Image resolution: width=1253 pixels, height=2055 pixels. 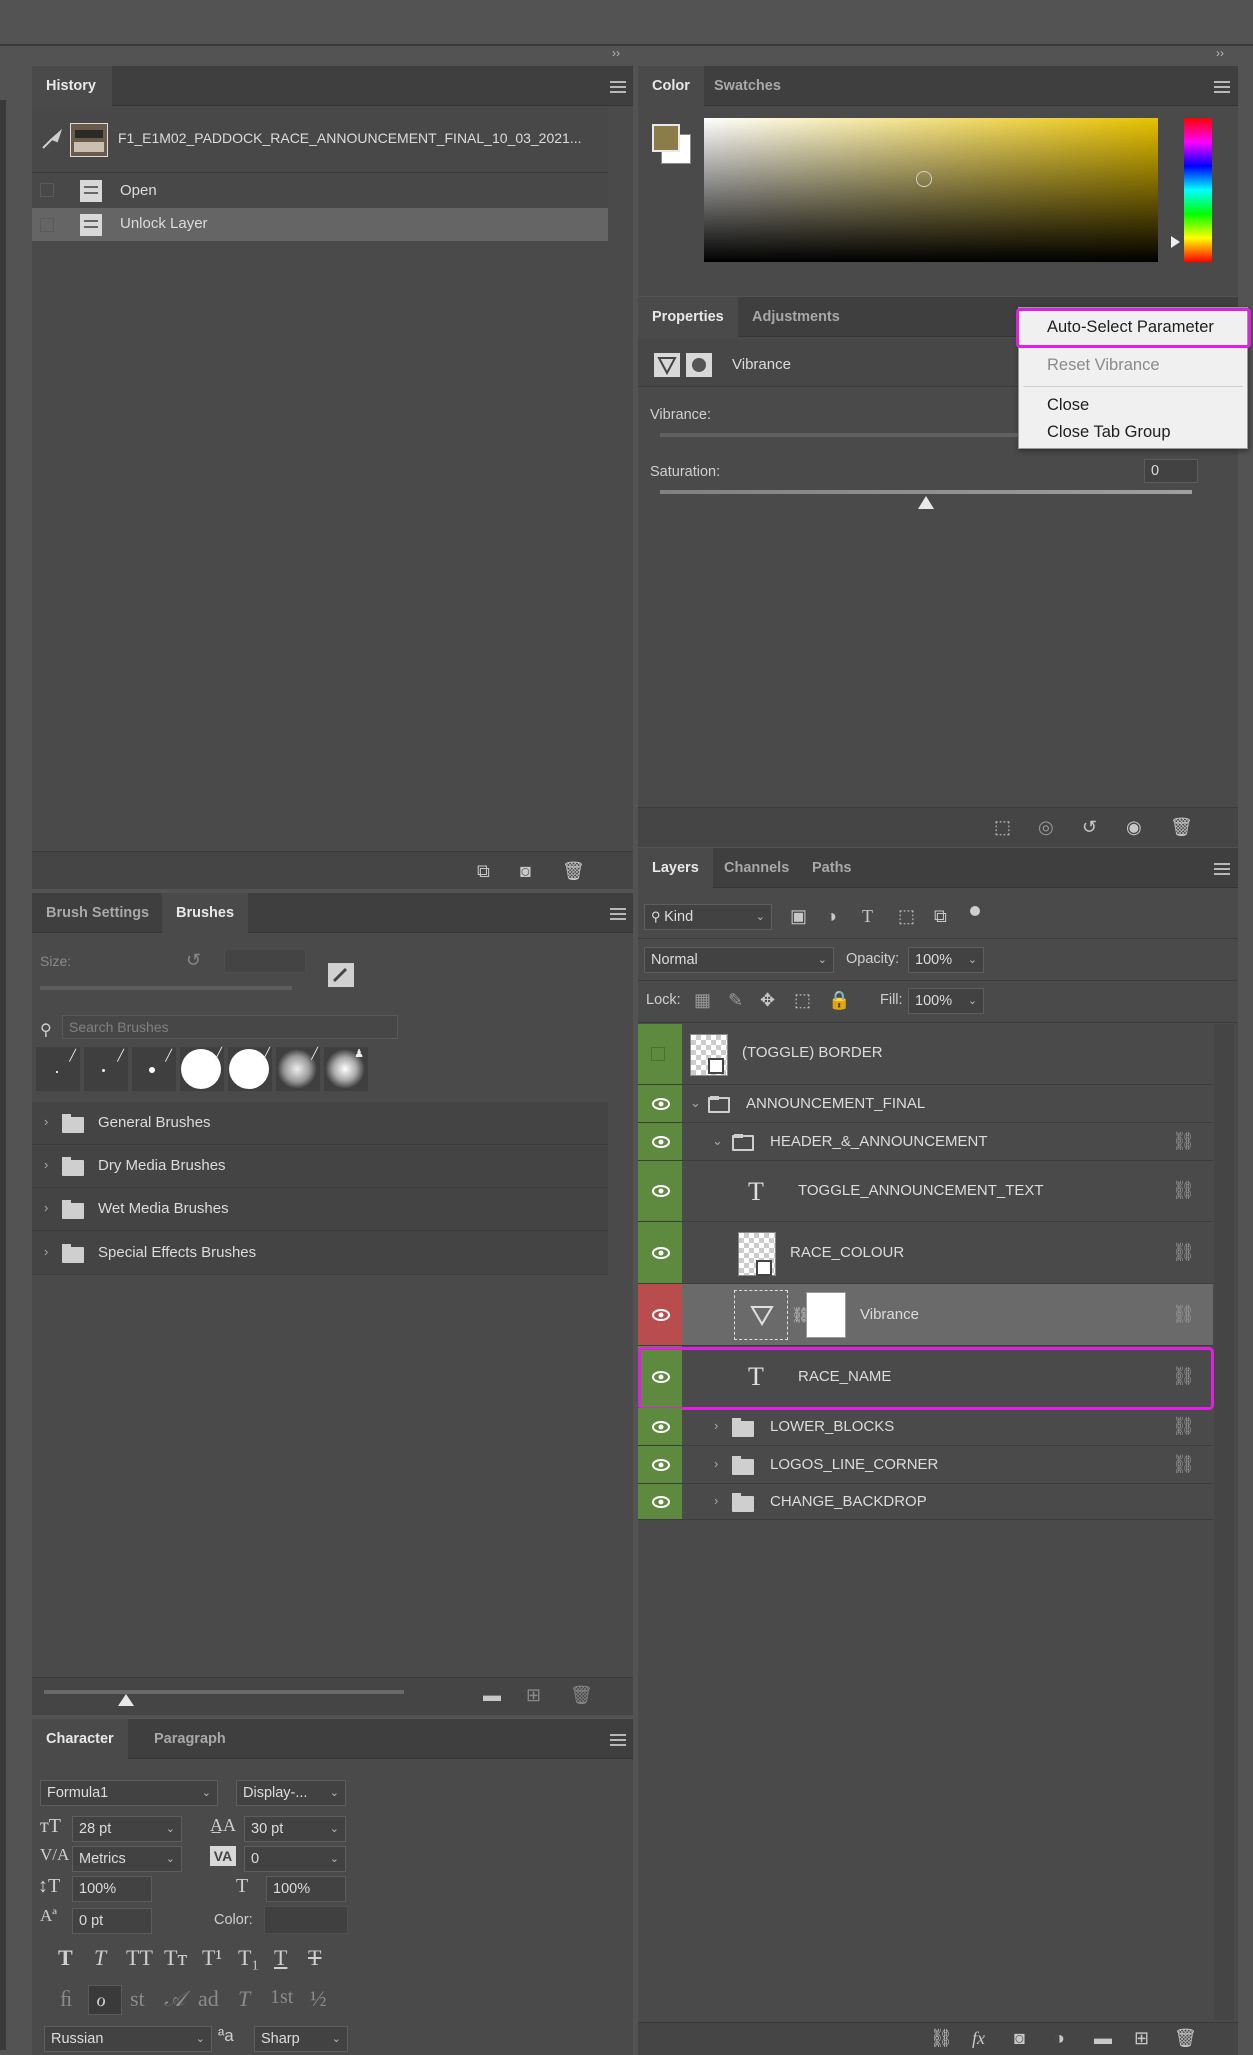 What do you see at coordinates (306, 1889) in the screenshot?
I see `horizontal-scale-input: 100%` at bounding box center [306, 1889].